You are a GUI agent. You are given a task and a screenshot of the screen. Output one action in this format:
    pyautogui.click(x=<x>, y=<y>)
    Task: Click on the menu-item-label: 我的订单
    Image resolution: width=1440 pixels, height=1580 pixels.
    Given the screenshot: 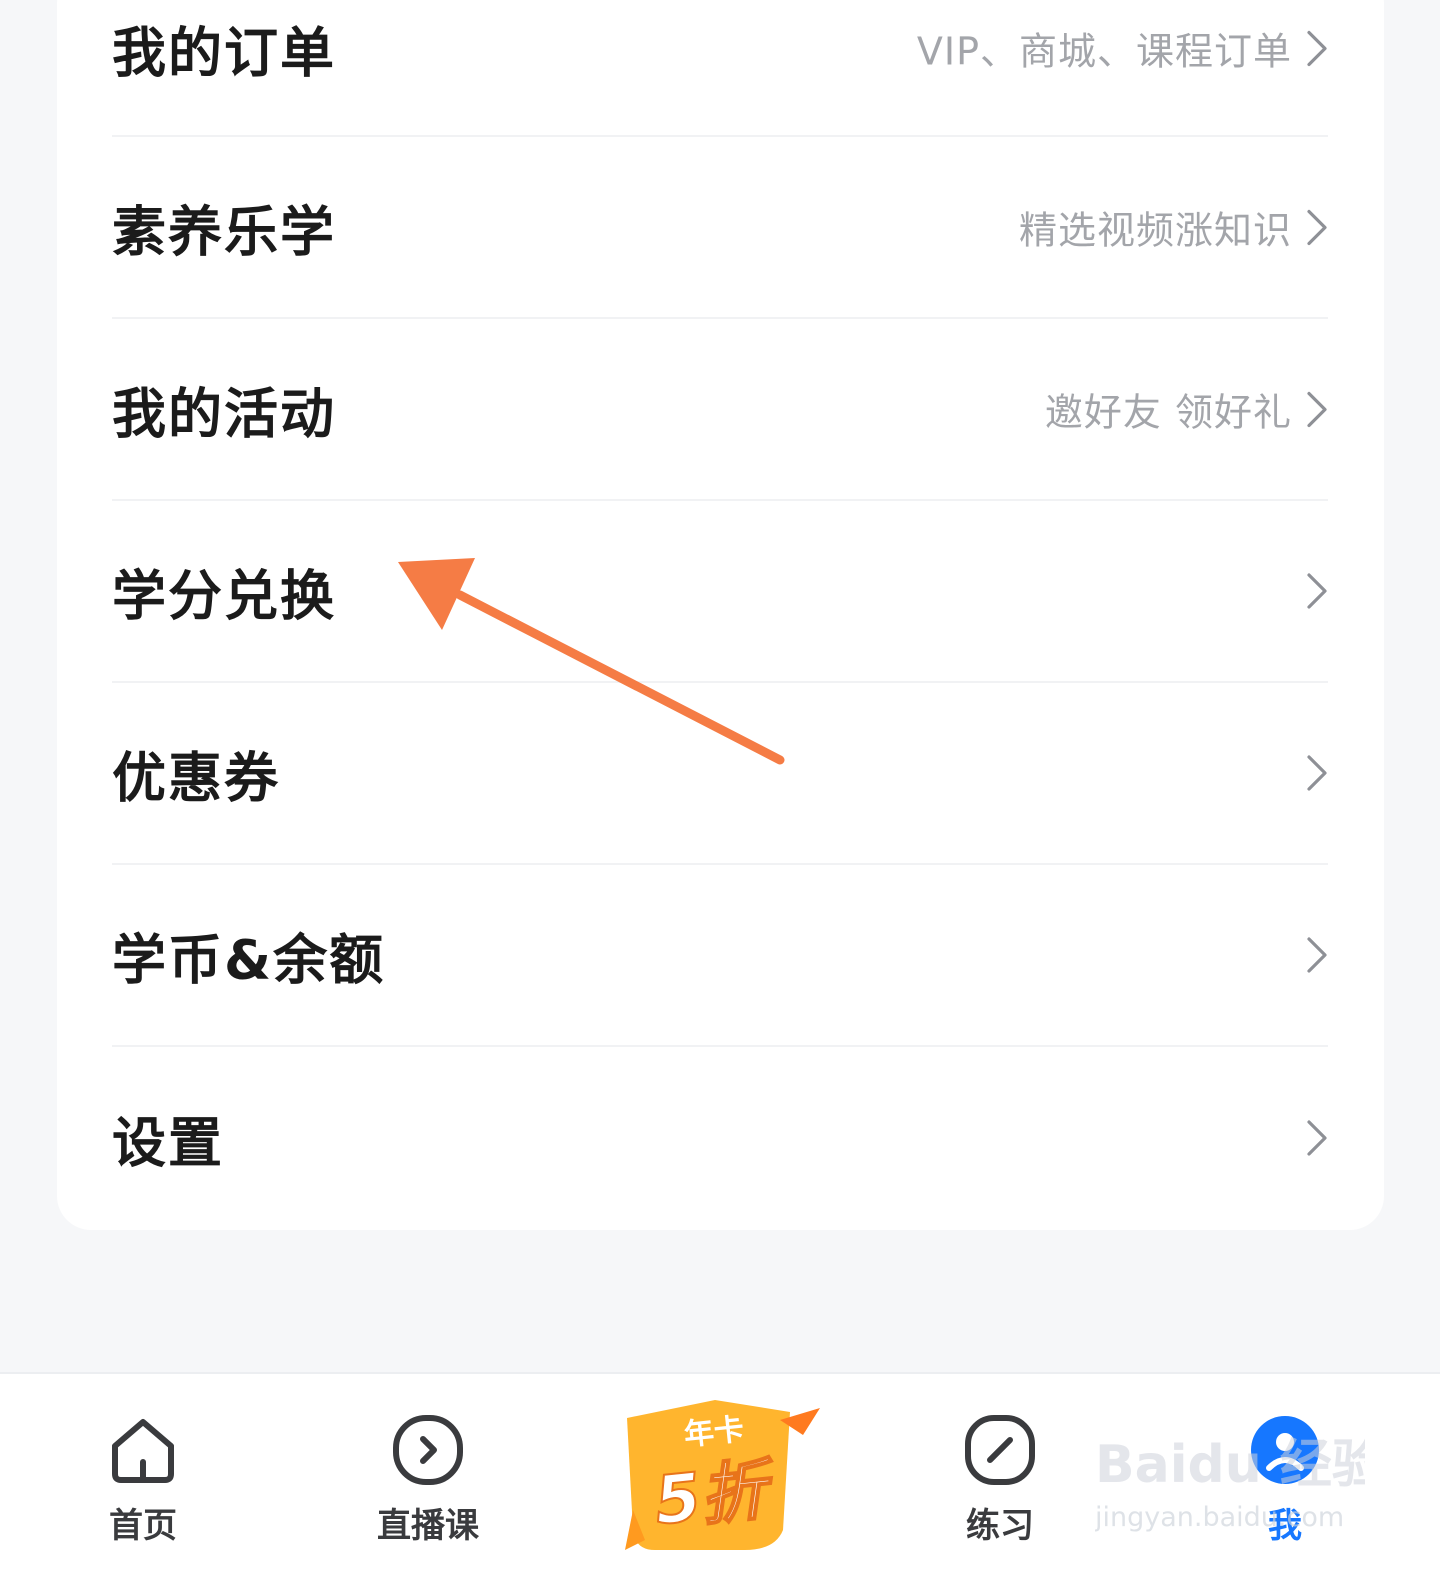 What is the action you would take?
    pyautogui.click(x=224, y=53)
    